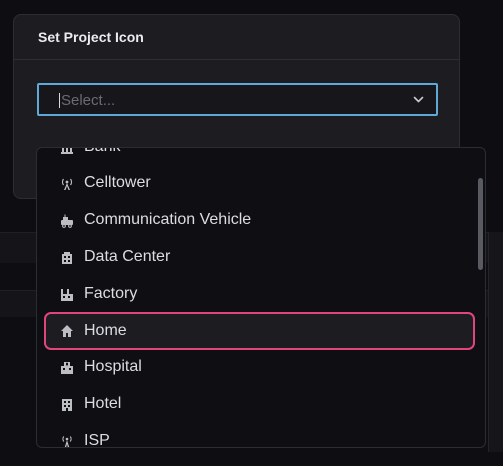  Describe the element at coordinates (260, 221) in the screenshot. I see `option-communication-vehicle: Communication Vehicle` at that location.